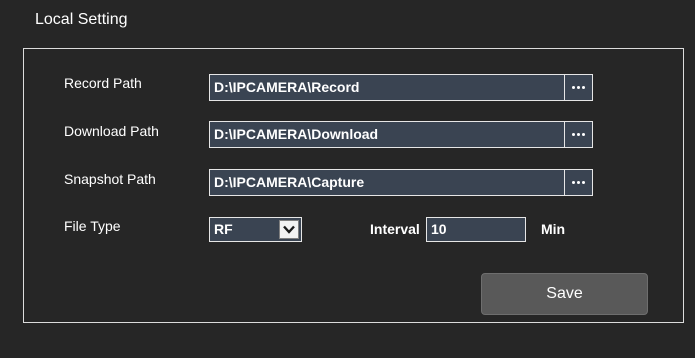  Describe the element at coordinates (564, 294) in the screenshot. I see `save-button: Save` at that location.